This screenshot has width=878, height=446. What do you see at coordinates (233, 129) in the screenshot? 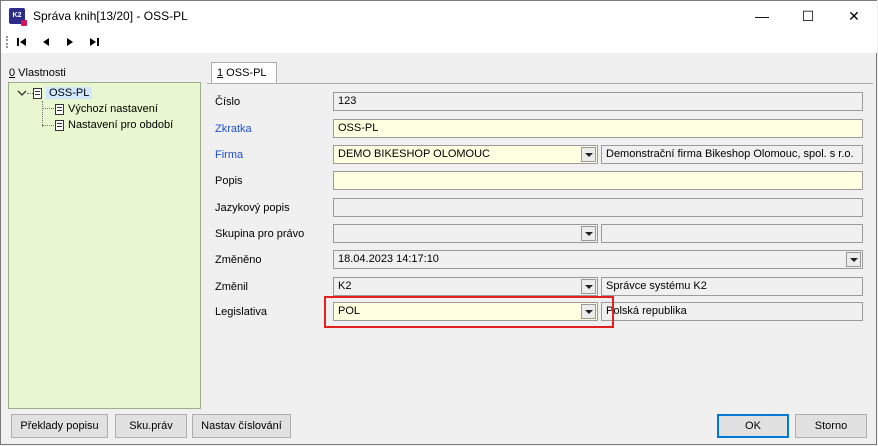
I see `zkratka-label: Zkratka` at bounding box center [233, 129].